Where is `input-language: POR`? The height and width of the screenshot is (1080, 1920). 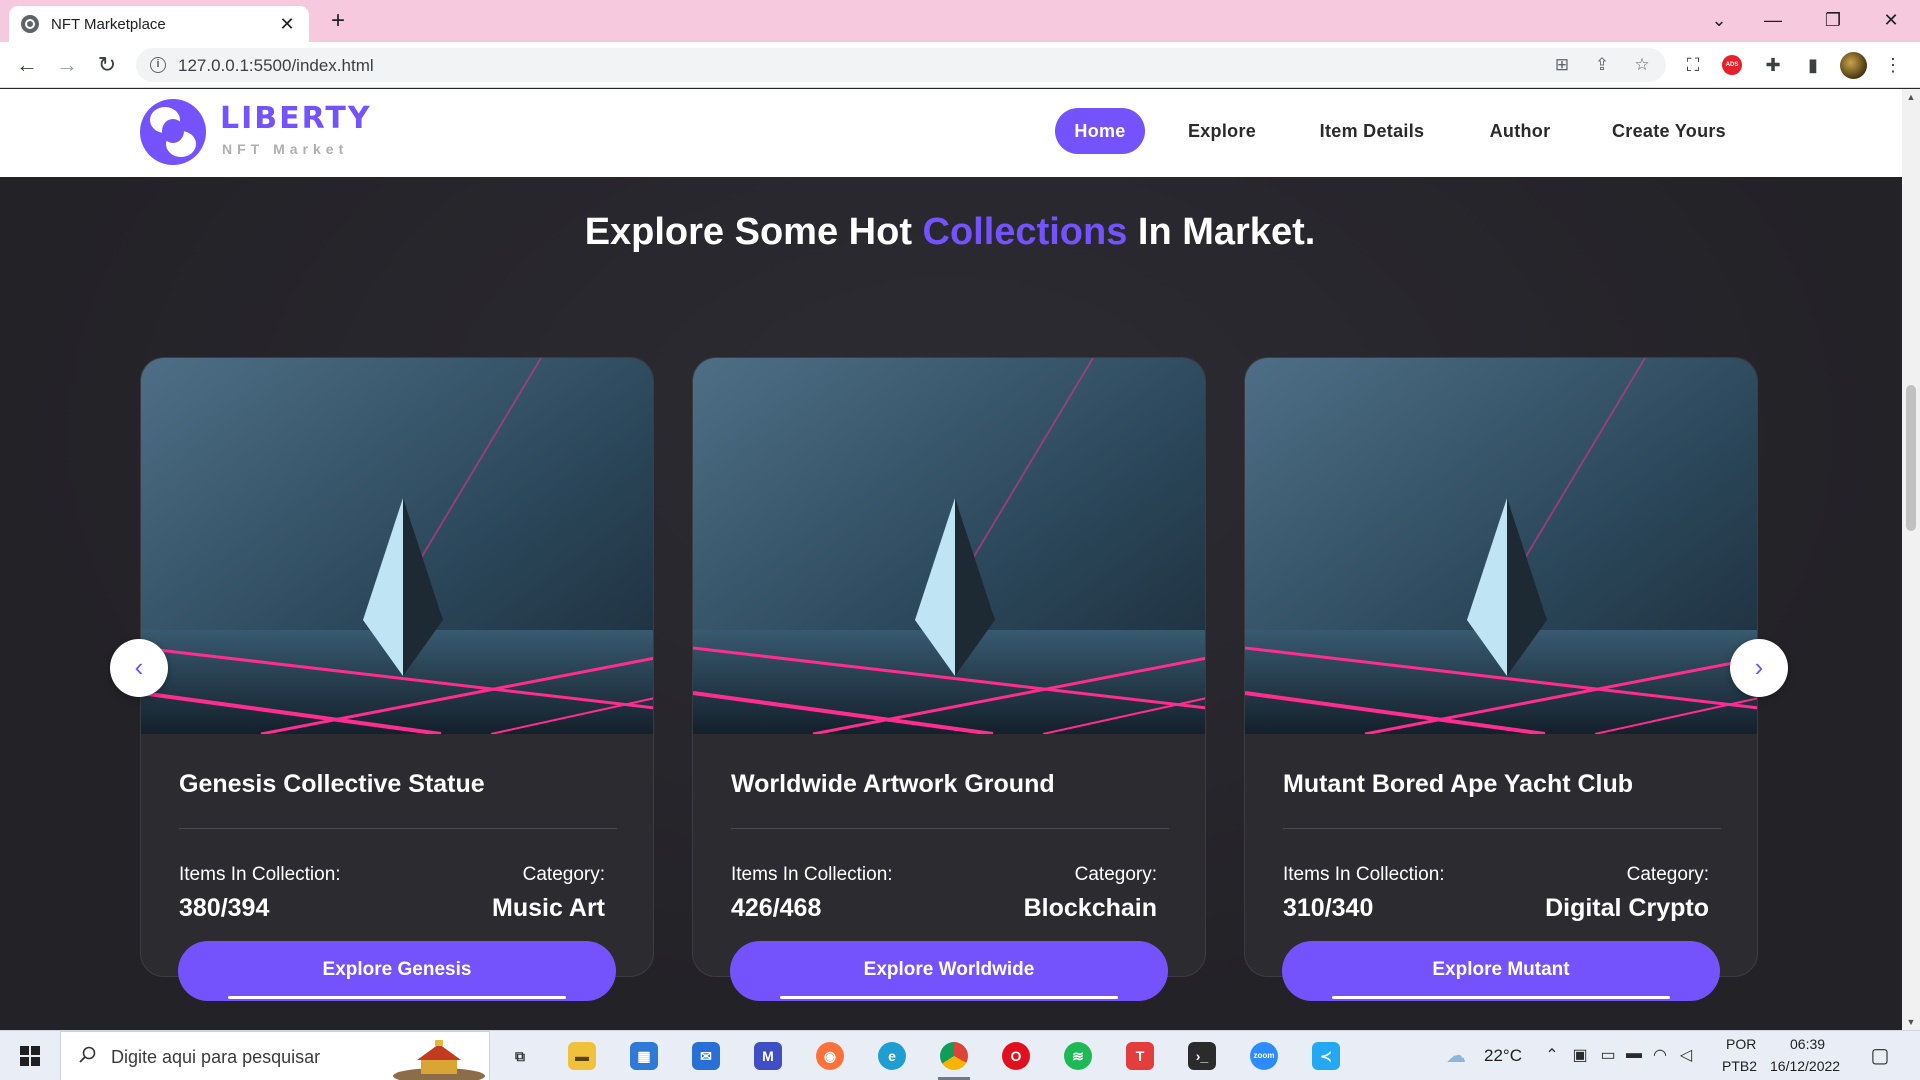 input-language: POR is located at coordinates (1741, 1044).